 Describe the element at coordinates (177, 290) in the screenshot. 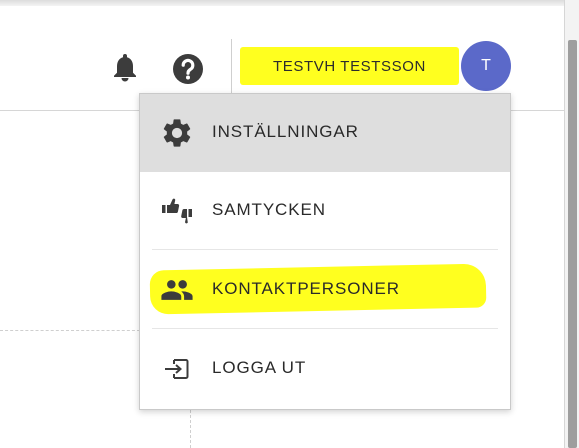

I see `people-icon` at that location.